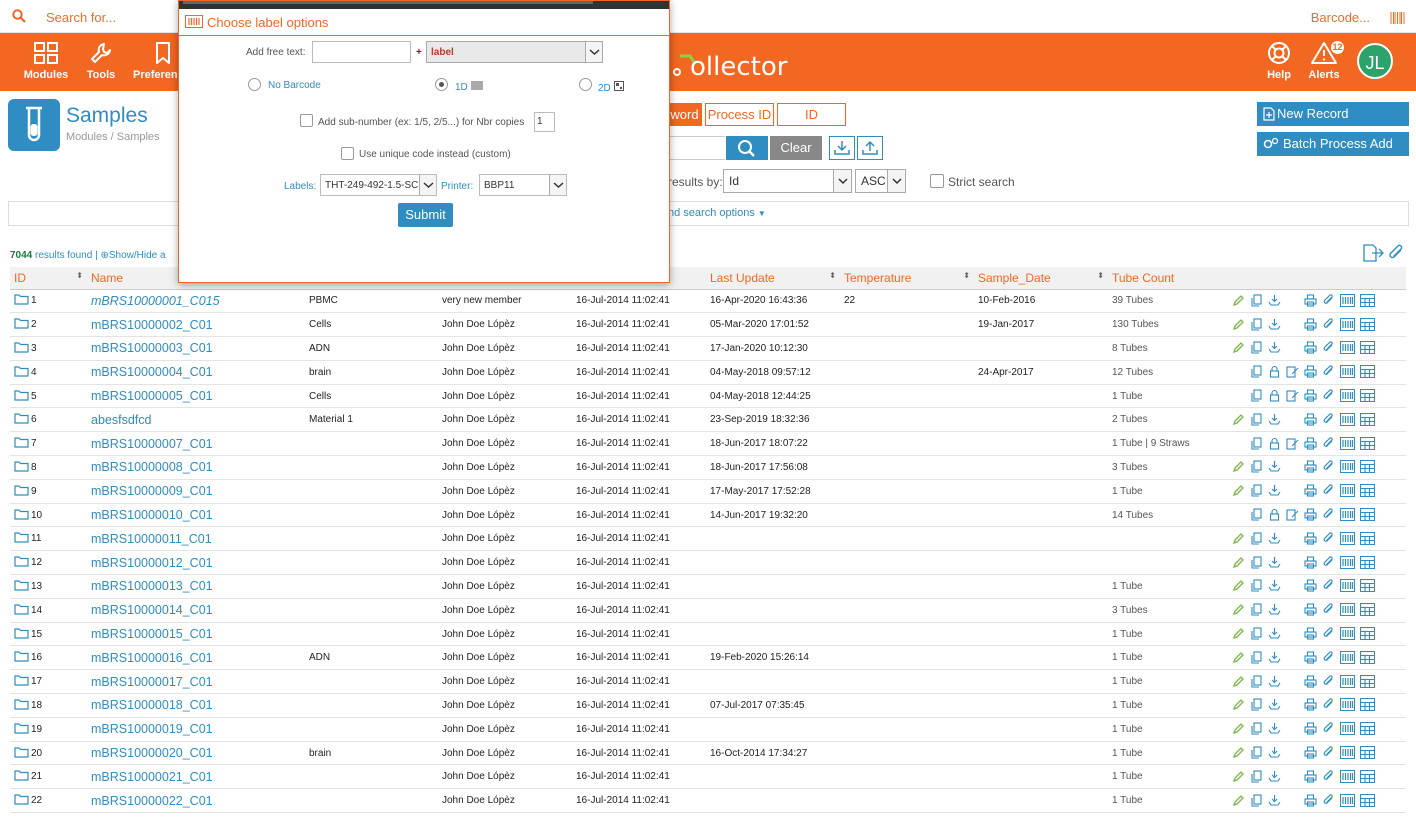 This screenshot has height=820, width=1416. Describe the element at coordinates (196, 348) in the screenshot. I see `cell-name: mBRS10000003_C01` at that location.